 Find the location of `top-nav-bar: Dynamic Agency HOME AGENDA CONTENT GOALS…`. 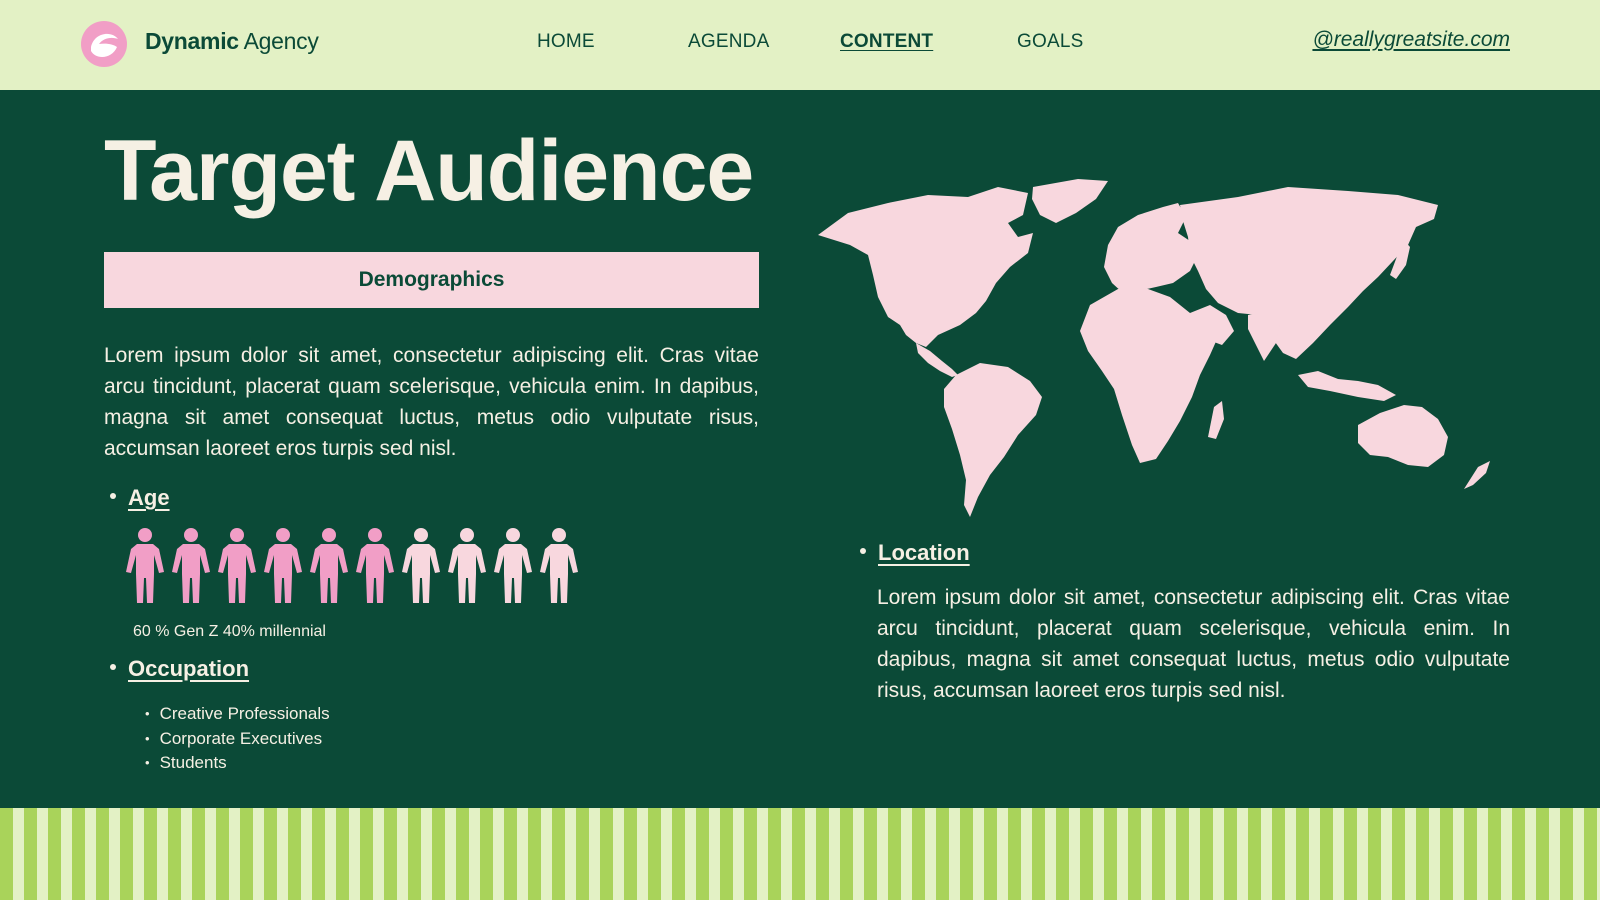

top-nav-bar: Dynamic Agency HOME AGENDA CONTENT GOALS… is located at coordinates (800, 45).